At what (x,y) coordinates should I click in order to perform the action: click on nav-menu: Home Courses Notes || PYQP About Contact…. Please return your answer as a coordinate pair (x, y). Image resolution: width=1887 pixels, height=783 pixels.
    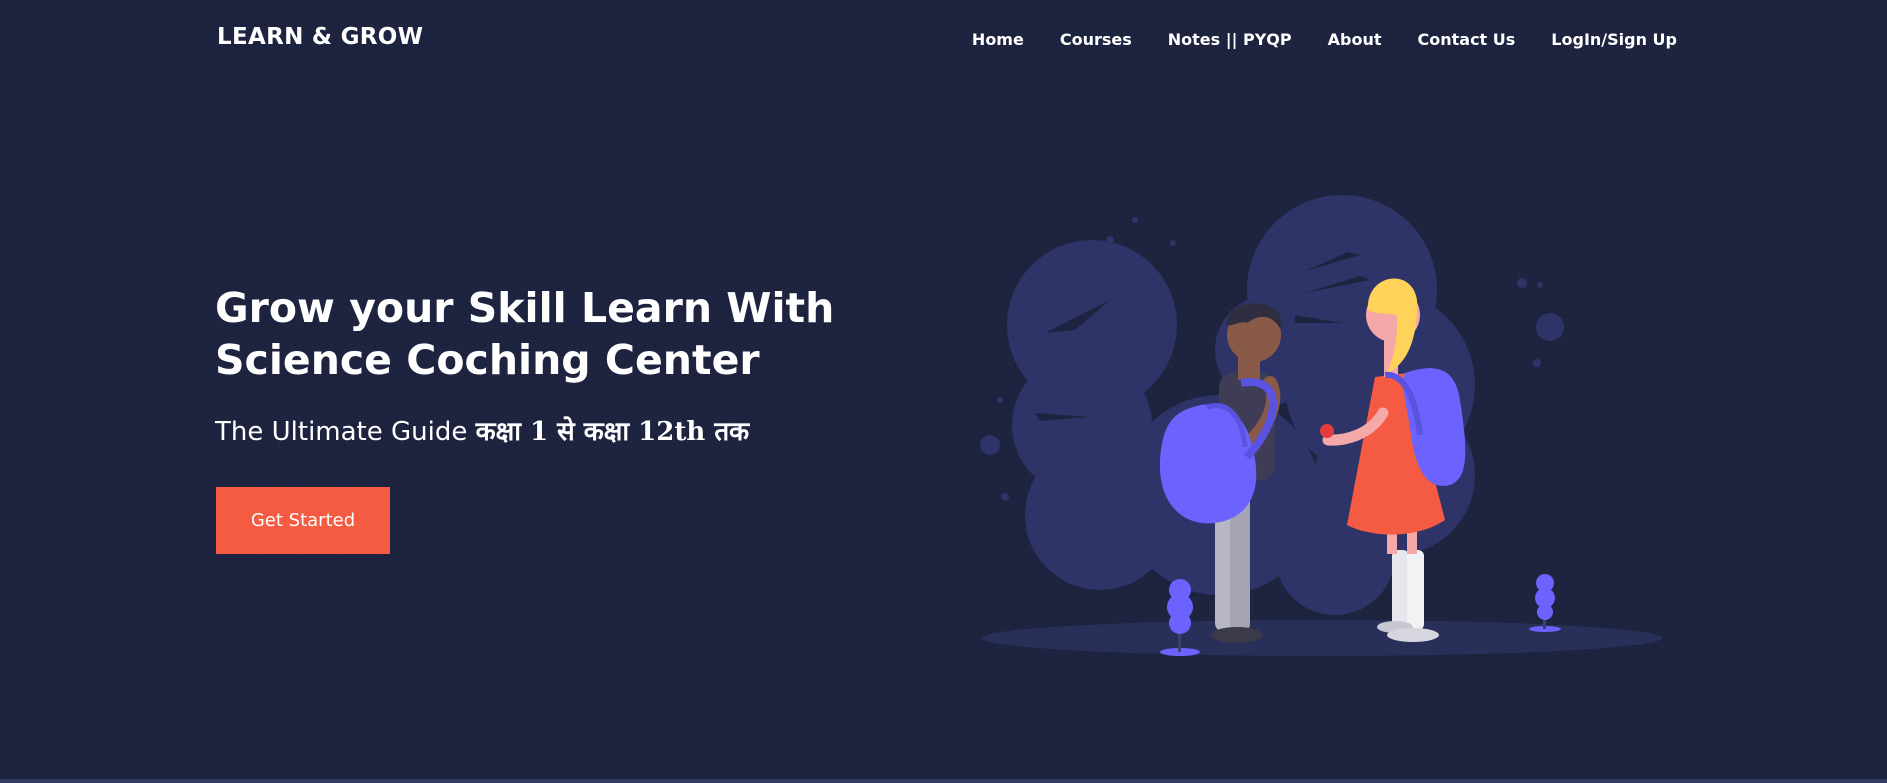
    Looking at the image, I should click on (1306, 39).